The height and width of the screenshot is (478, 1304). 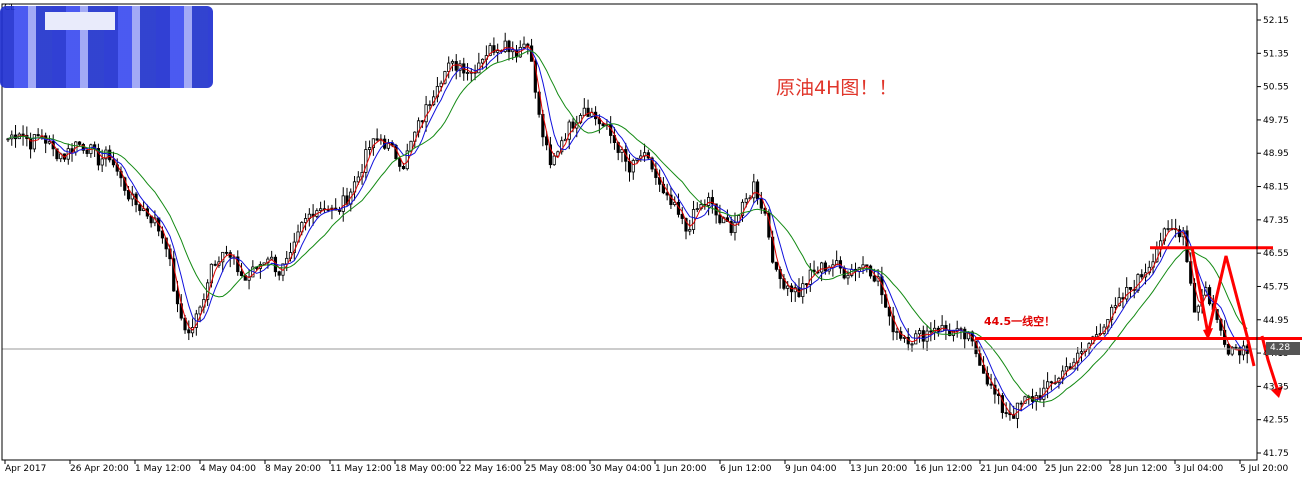 What do you see at coordinates (746, 469) in the screenshot?
I see `x-tick-label: 6 Jun 12:00` at bounding box center [746, 469].